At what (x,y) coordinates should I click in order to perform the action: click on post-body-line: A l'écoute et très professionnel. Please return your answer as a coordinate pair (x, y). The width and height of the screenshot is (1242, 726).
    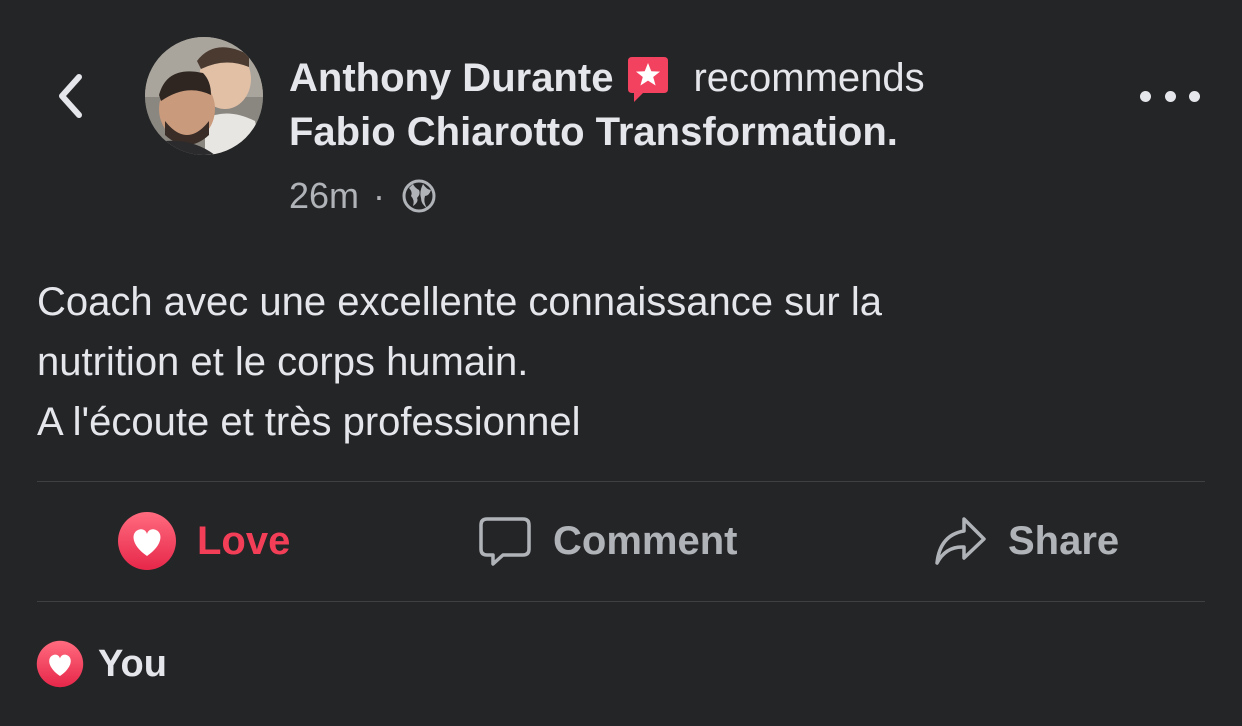
    Looking at the image, I should click on (309, 422).